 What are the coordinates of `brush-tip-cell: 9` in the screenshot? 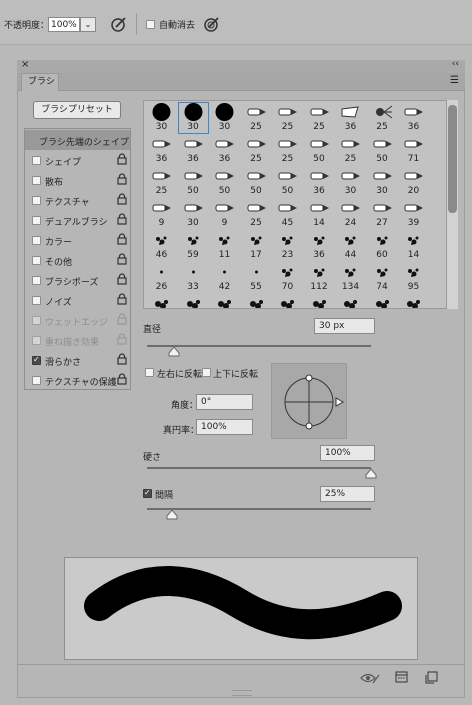 It's located at (224, 214).